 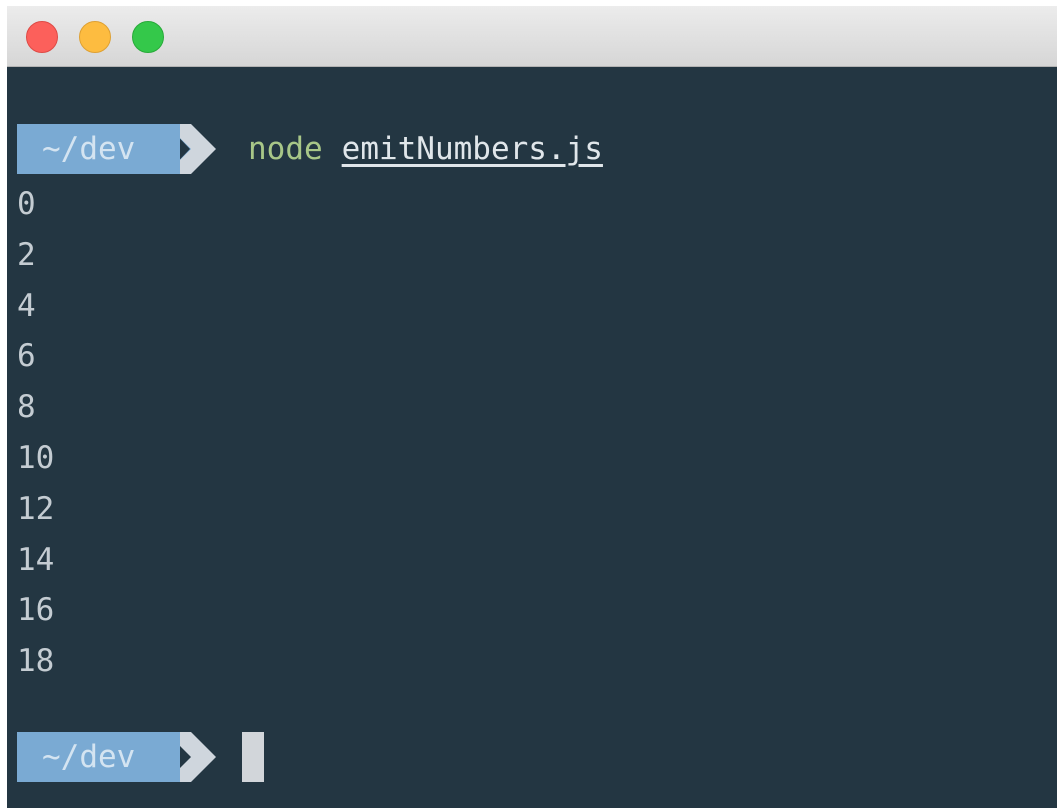 What do you see at coordinates (42, 37) in the screenshot?
I see `close-window-button` at bounding box center [42, 37].